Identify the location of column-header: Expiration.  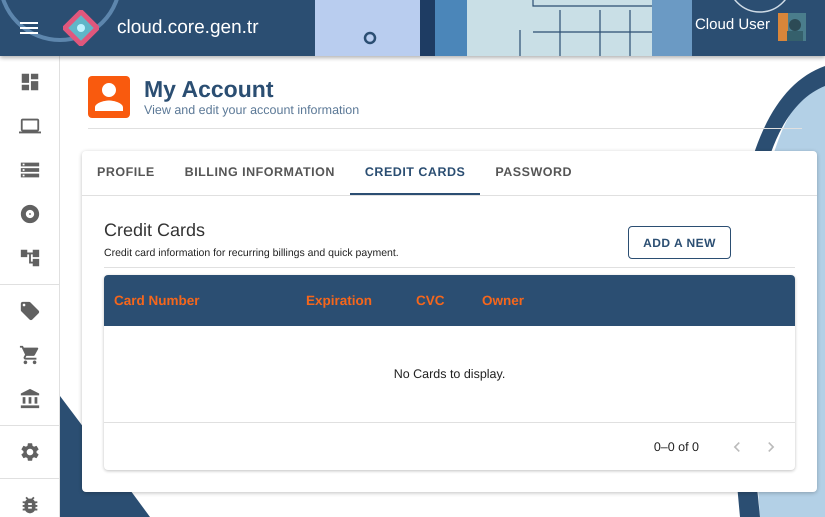
(340, 300).